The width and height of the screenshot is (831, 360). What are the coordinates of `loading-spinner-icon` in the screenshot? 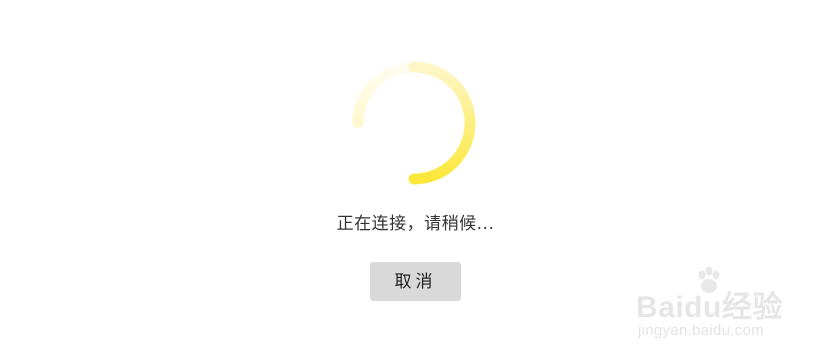 It's located at (414, 123).